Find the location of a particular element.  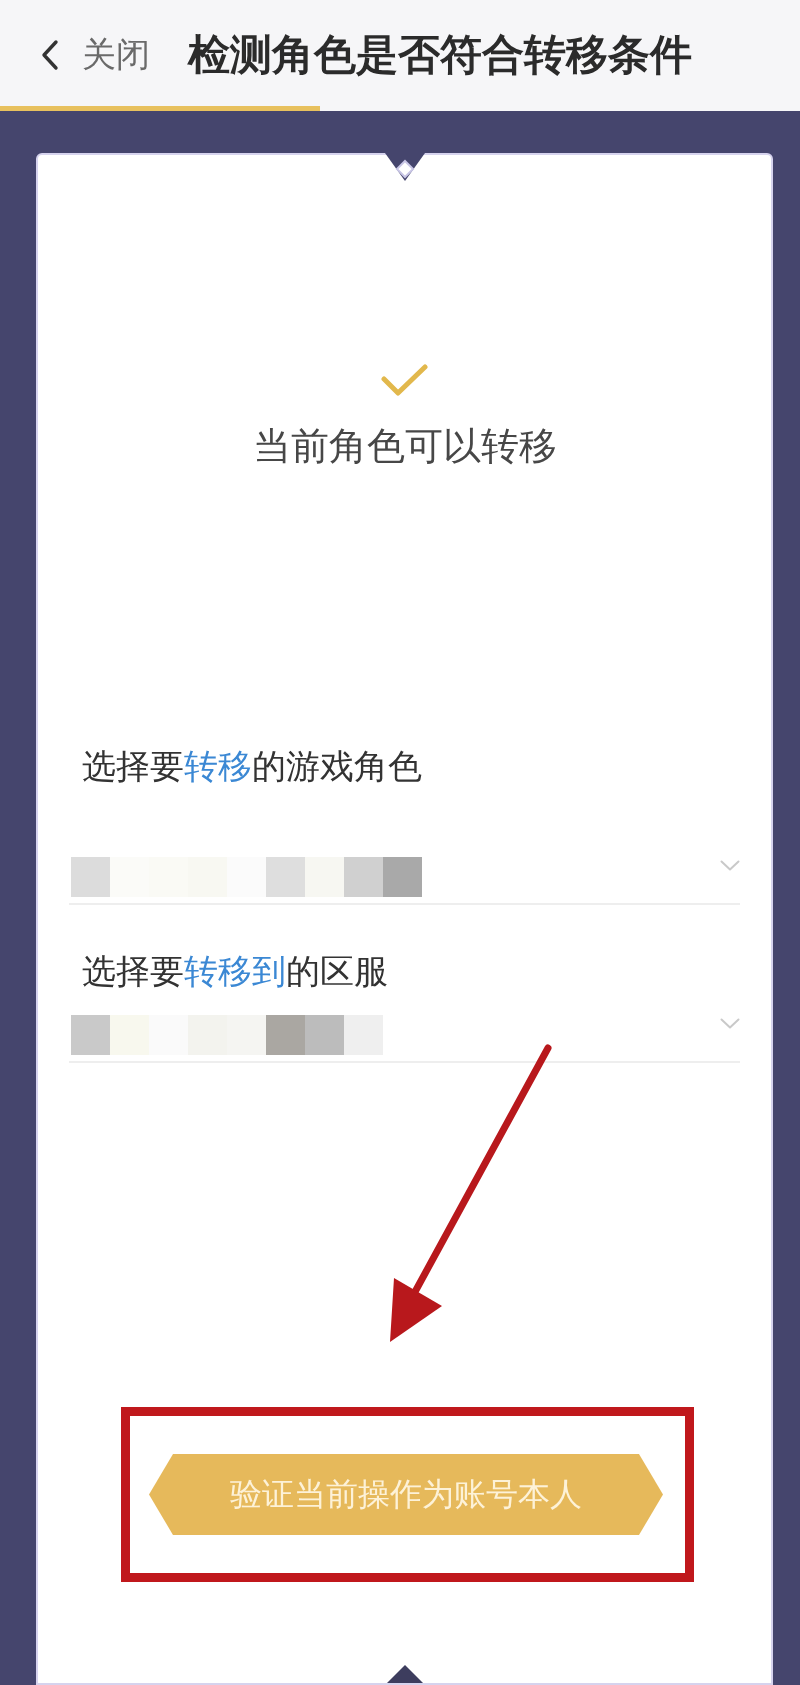

field-label: 选择要转移到的区服 is located at coordinates (235, 971).